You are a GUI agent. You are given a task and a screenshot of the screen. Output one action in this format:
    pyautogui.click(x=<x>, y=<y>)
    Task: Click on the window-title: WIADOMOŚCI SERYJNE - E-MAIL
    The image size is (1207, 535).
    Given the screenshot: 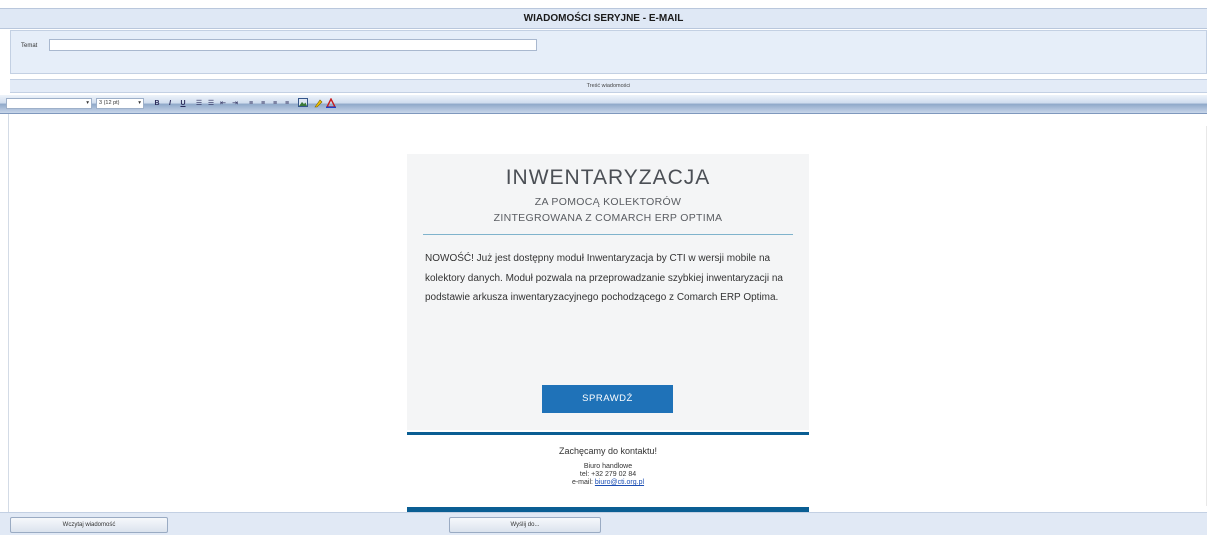 What is the action you would take?
    pyautogui.click(x=603, y=18)
    